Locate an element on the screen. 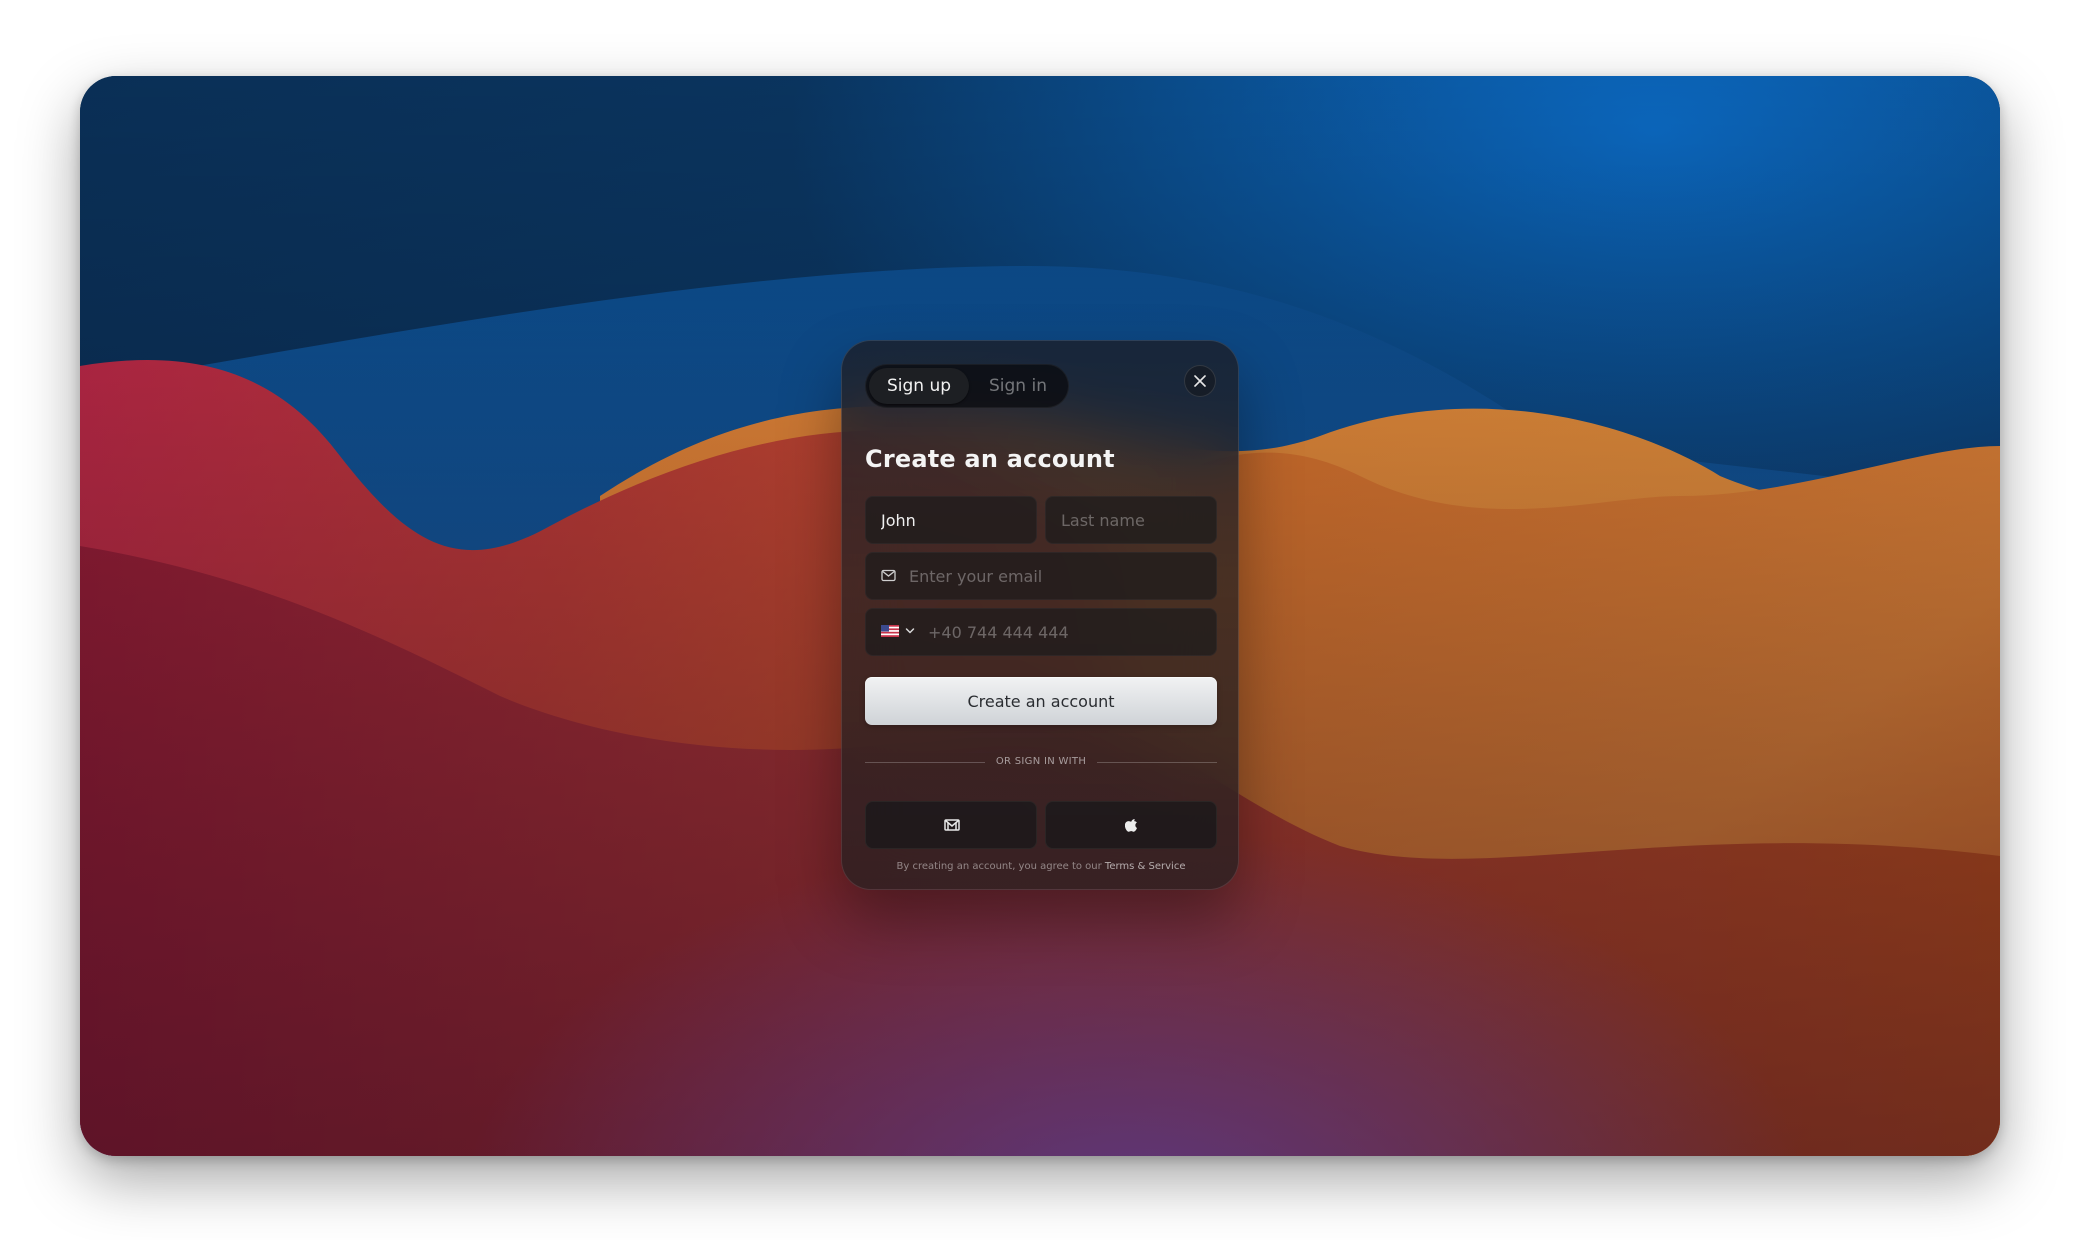 This screenshot has height=1240, width=2080. divider-line-right is located at coordinates (1157, 762).